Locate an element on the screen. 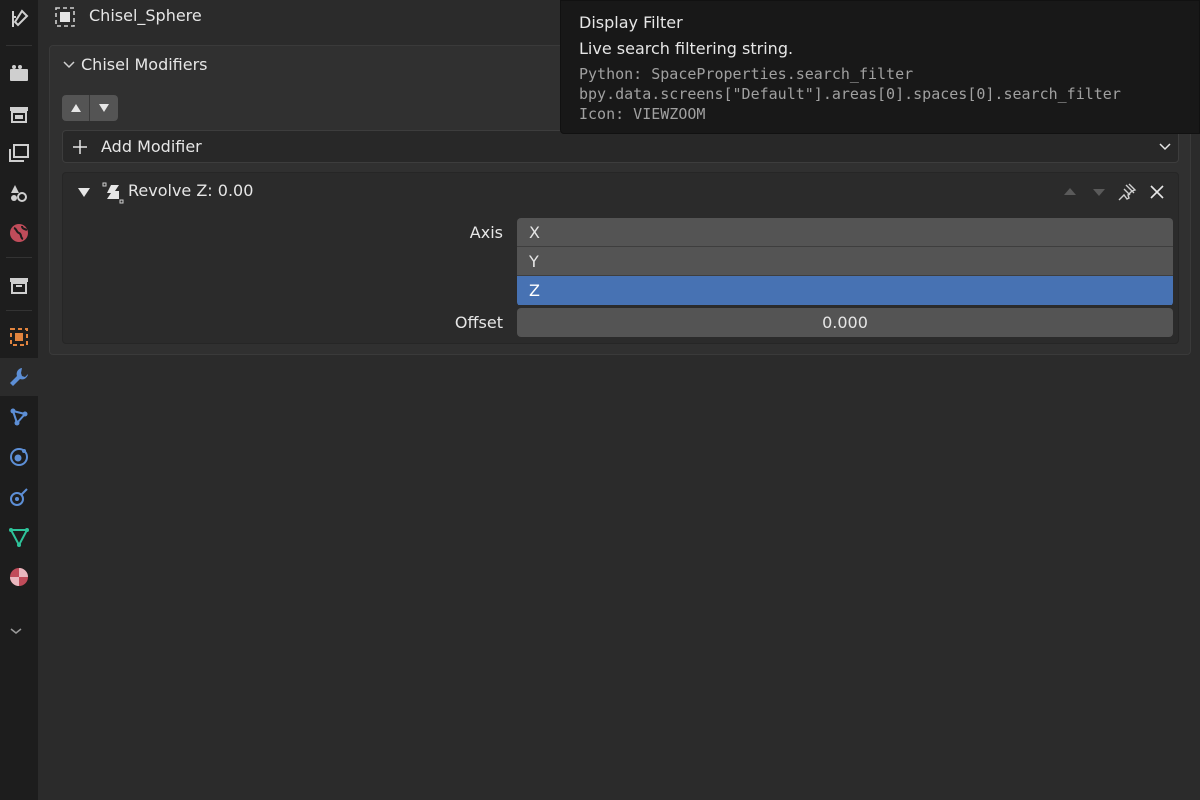 Image resolution: width=1200 pixels, height=800 pixels. modifier-tab is located at coordinates (19, 377).